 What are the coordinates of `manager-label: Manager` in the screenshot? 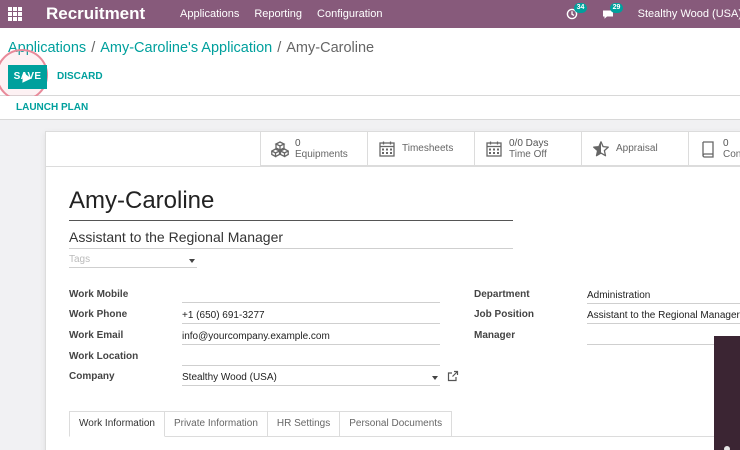 It's located at (495, 335).